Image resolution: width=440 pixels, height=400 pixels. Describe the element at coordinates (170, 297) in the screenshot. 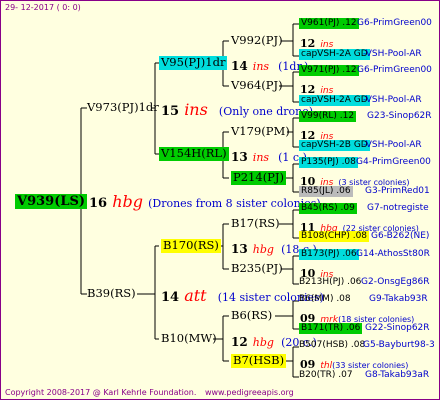

I see `b39-generation: 14` at that location.